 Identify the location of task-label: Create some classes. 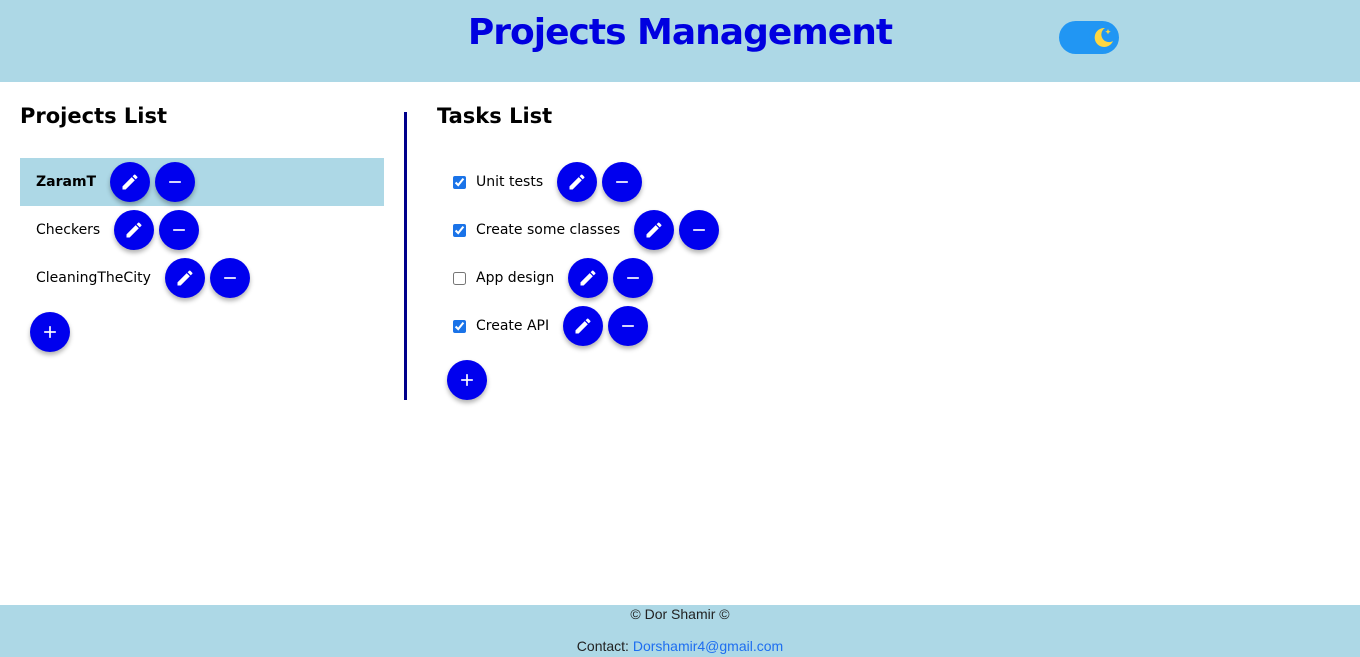
(548, 230).